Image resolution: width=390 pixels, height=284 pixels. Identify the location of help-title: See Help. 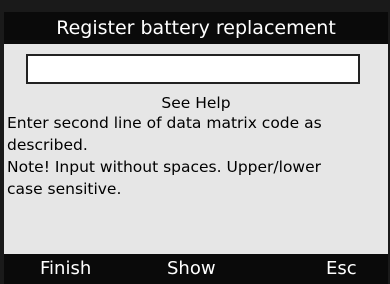
(196, 103).